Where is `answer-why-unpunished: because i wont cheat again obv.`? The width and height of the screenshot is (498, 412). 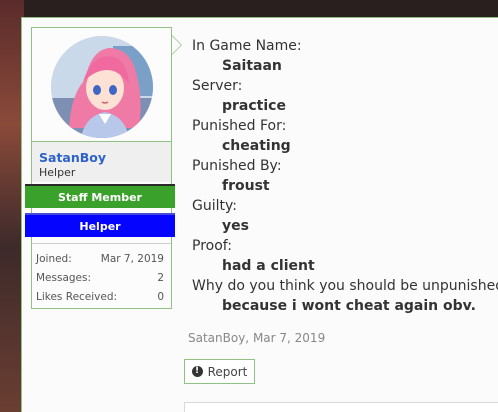
answer-why-unpunished: because i wont cheat again obv. is located at coordinates (349, 306).